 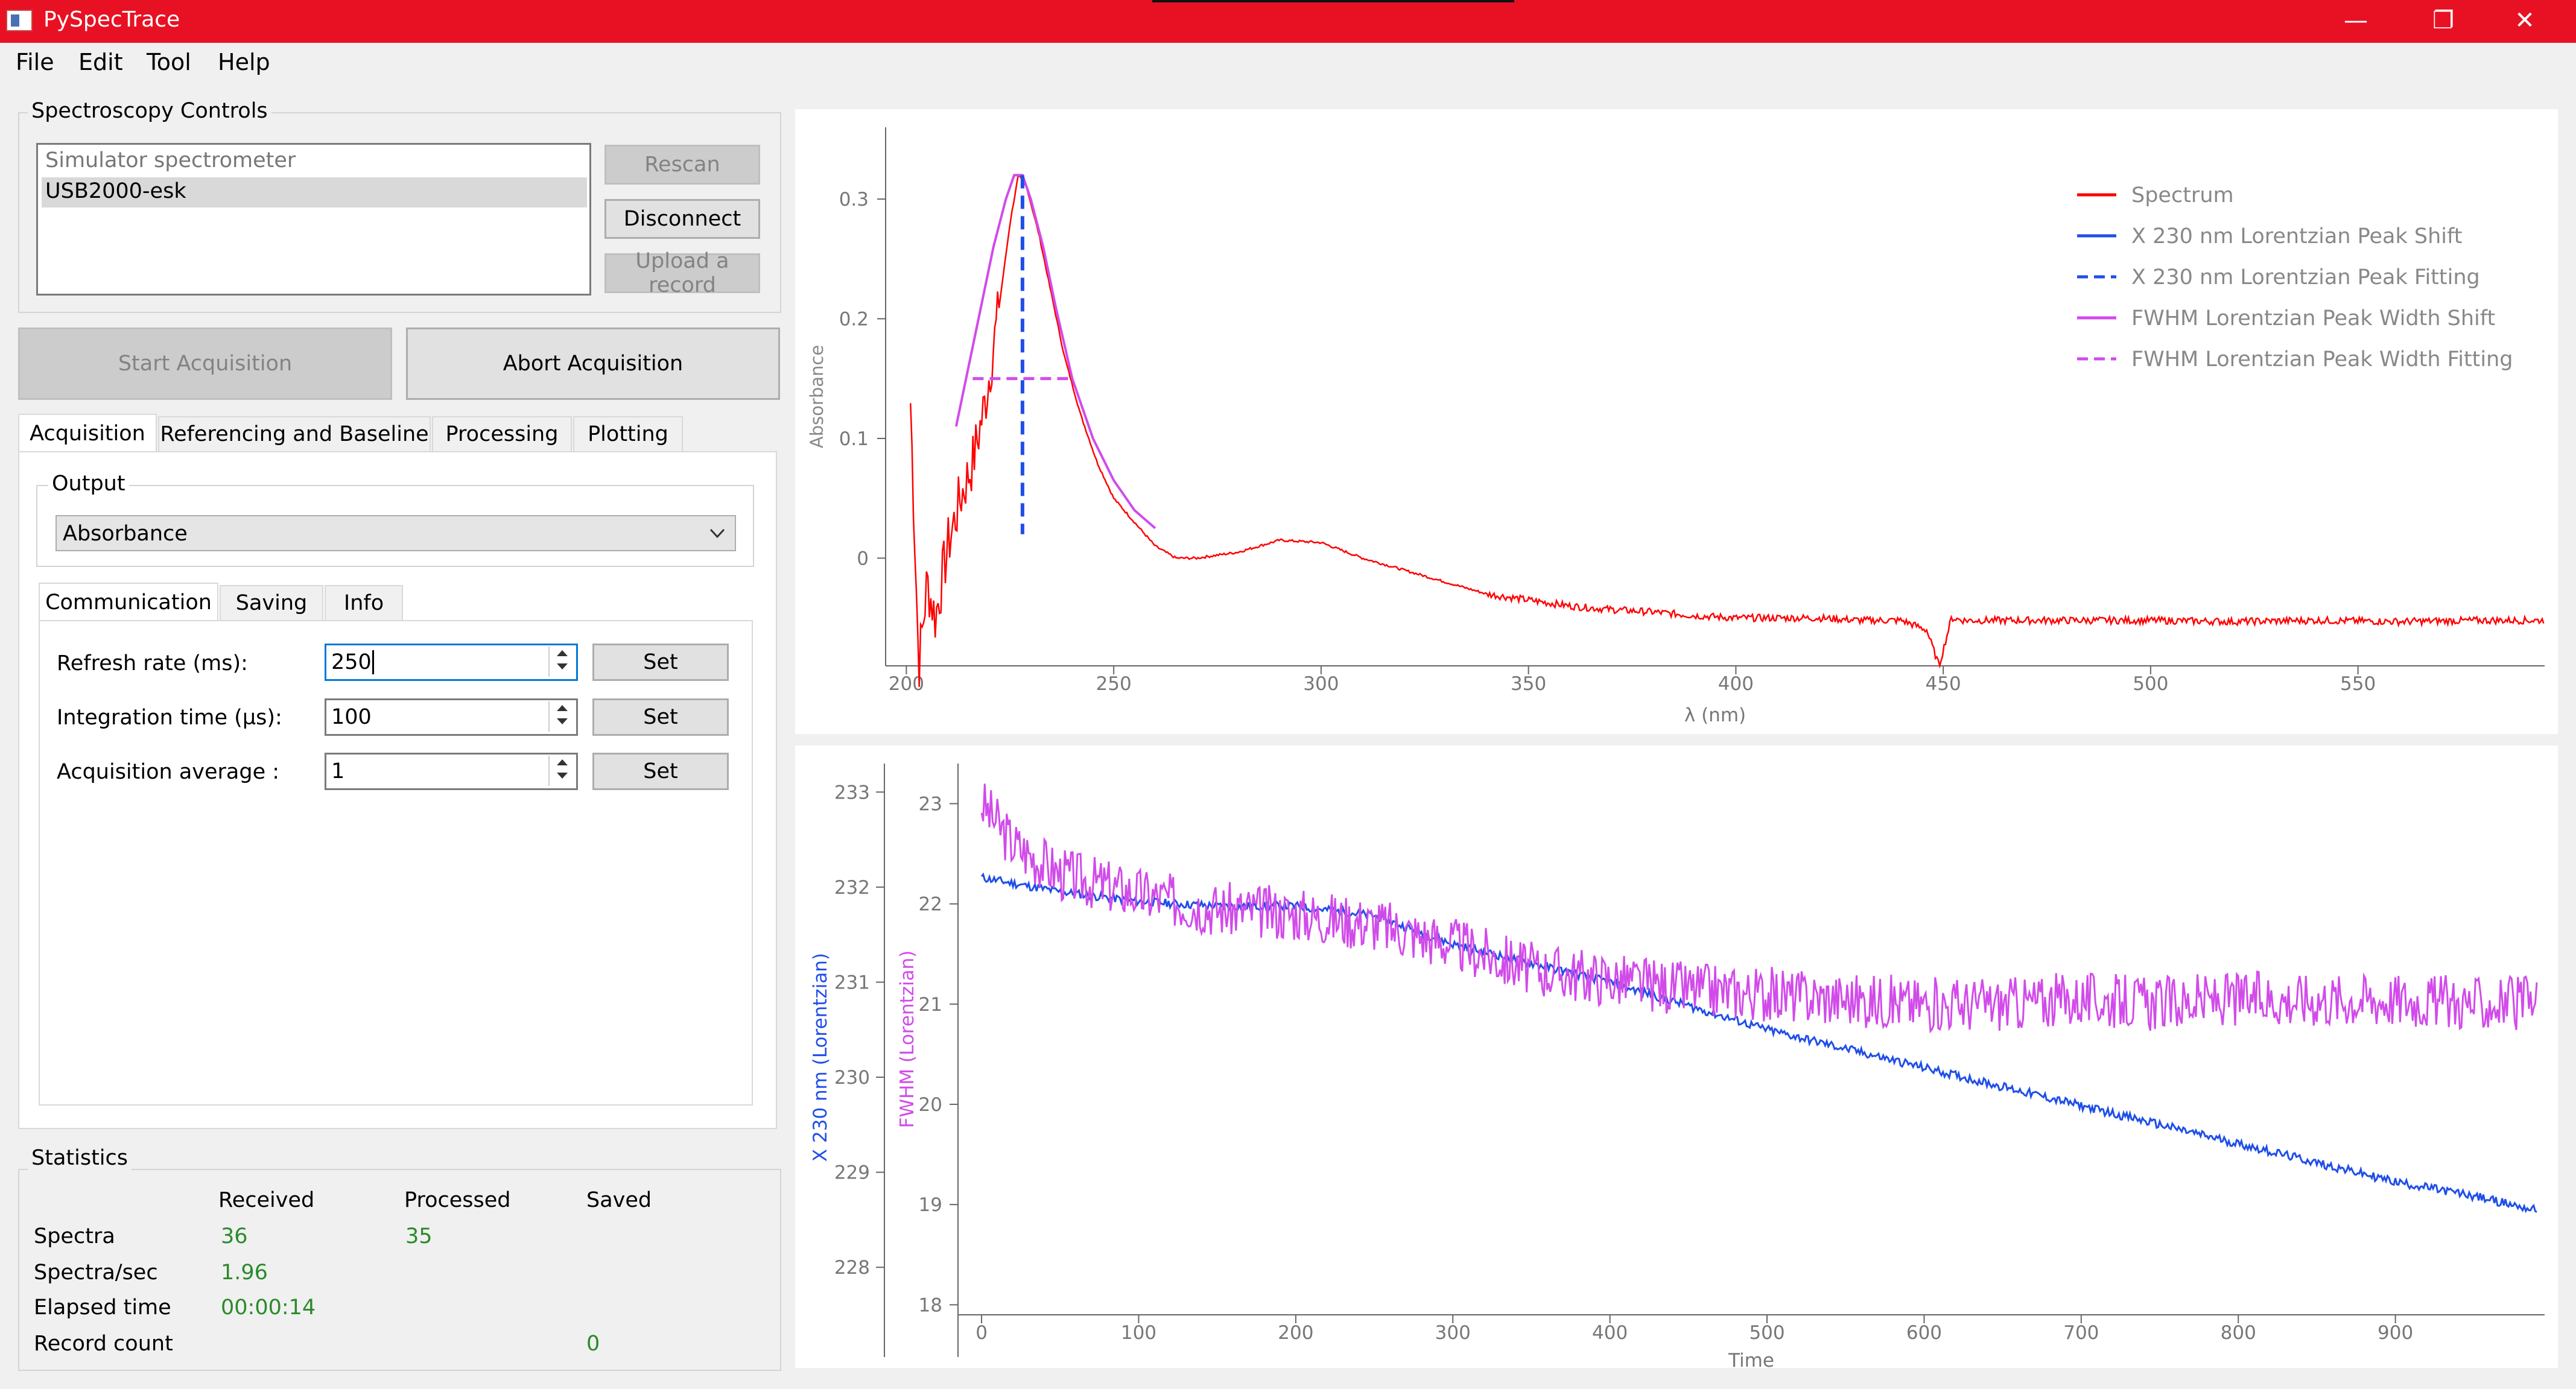 What do you see at coordinates (1055, 352) in the screenshot?
I see `fwhm-shift-line` at bounding box center [1055, 352].